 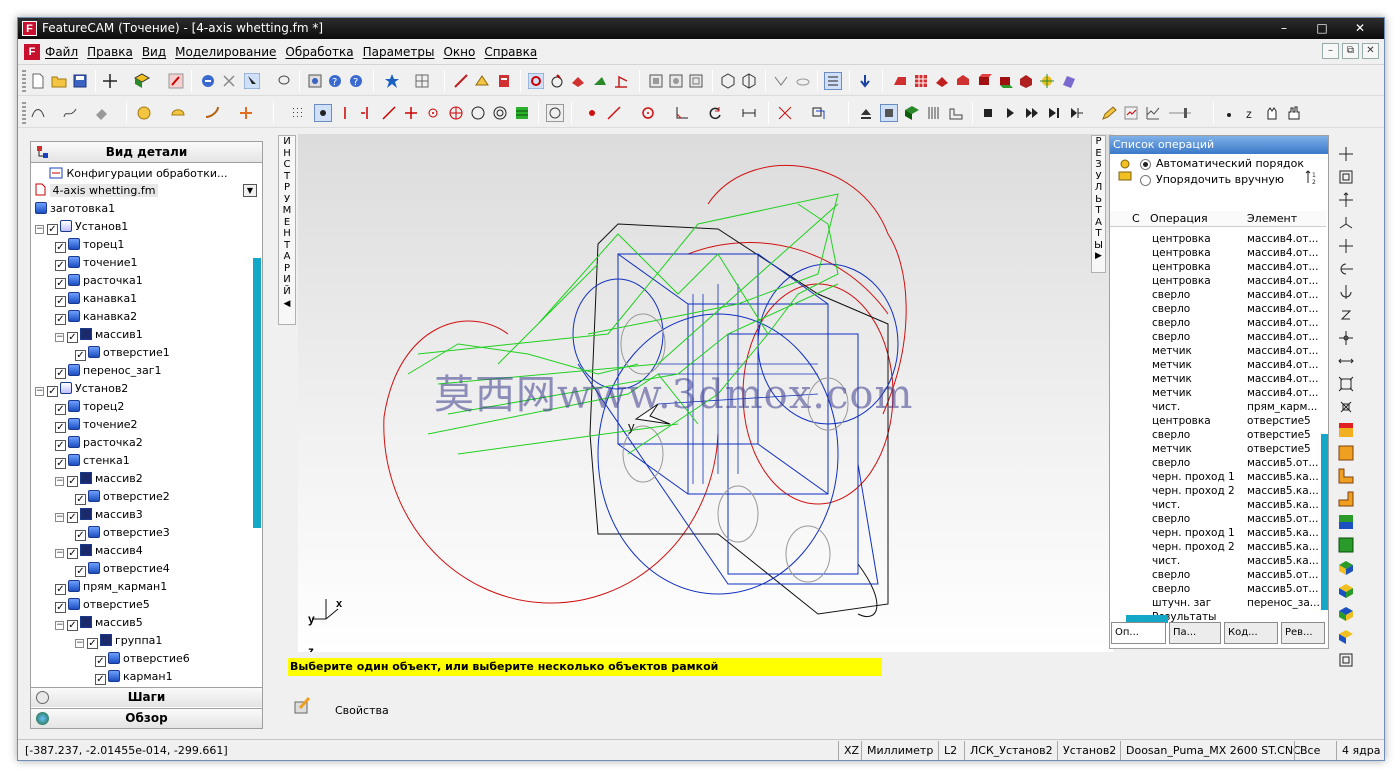 What do you see at coordinates (81, 226) in the screenshot?
I see `tree-item: − ✓ Установ1` at bounding box center [81, 226].